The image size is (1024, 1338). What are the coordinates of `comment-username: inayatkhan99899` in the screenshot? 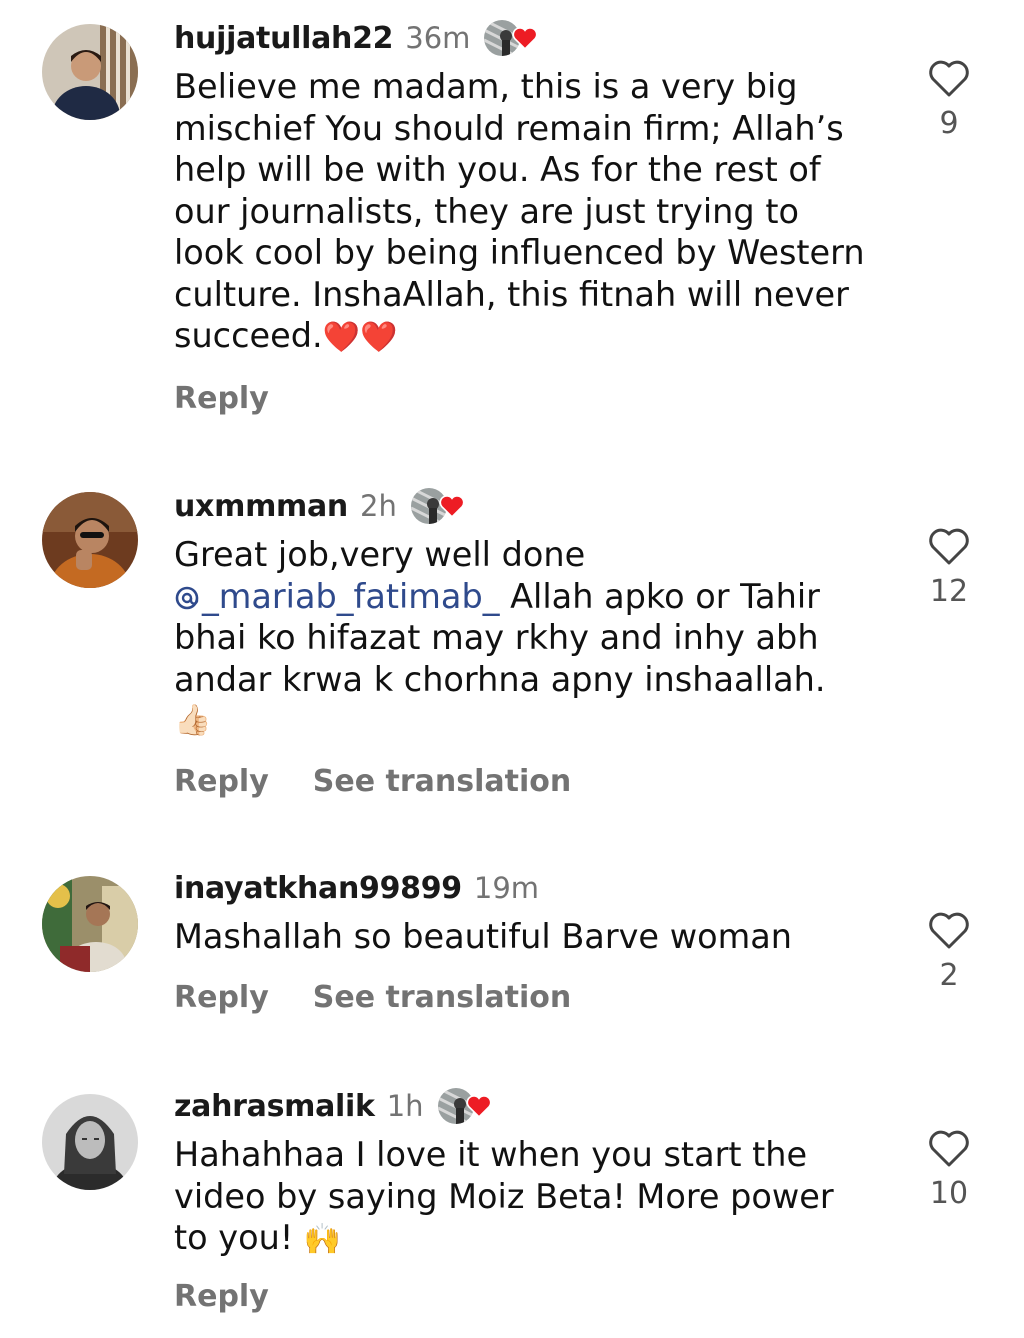 It's located at (318, 888).